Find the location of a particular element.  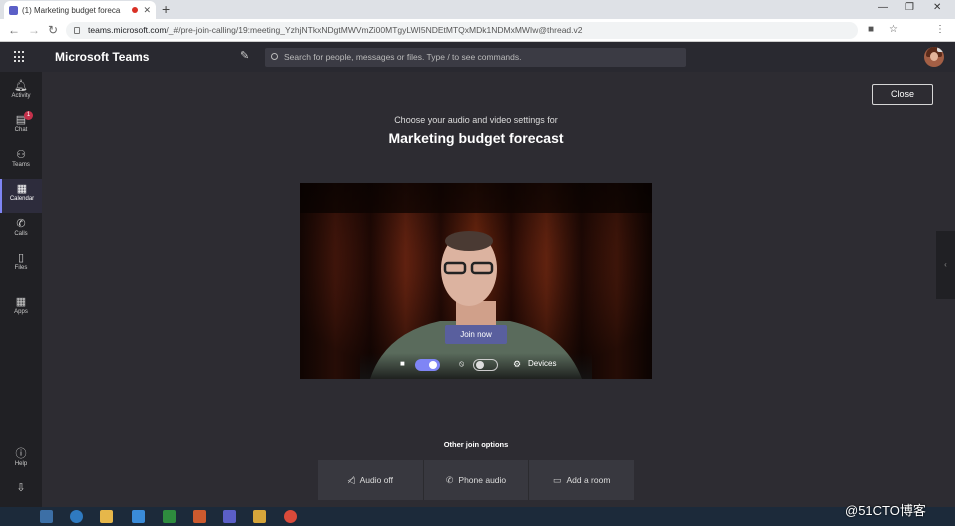

download-desktop-icon: ⇩ is located at coordinates (21, 488).